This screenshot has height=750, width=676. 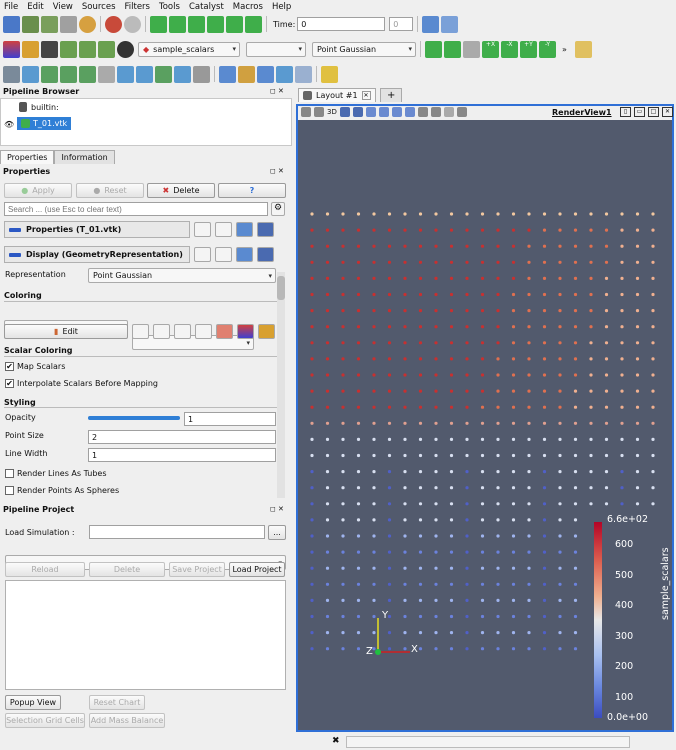 What do you see at coordinates (303, 74) in the screenshot?
I see `snowflake-icon` at bounding box center [303, 74].